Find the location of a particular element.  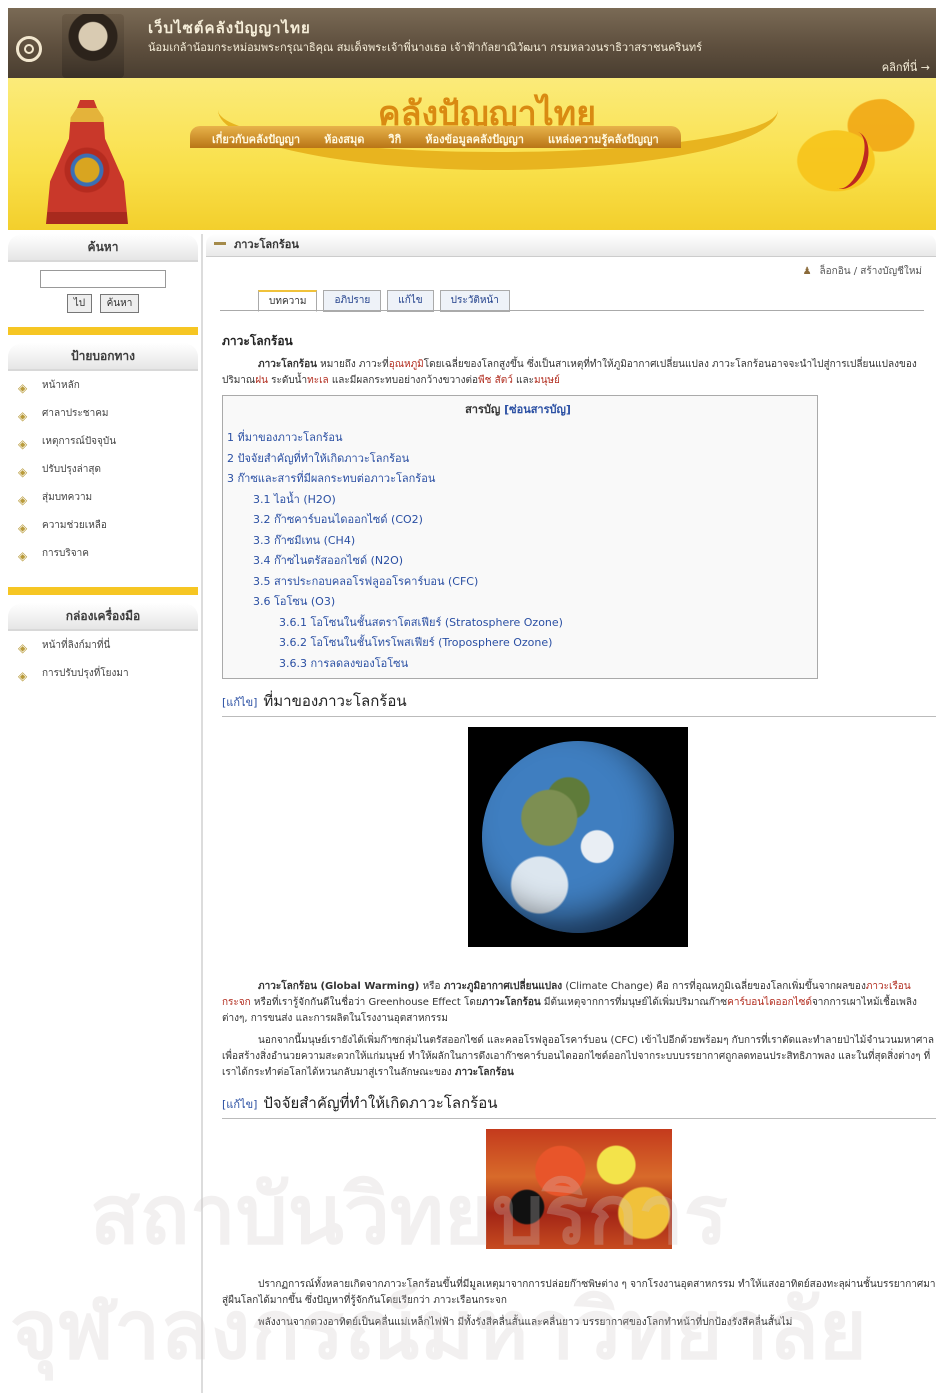

sidebar-item-label: หน้าที่ลิงก์มาที่นี่ is located at coordinates (76, 645).